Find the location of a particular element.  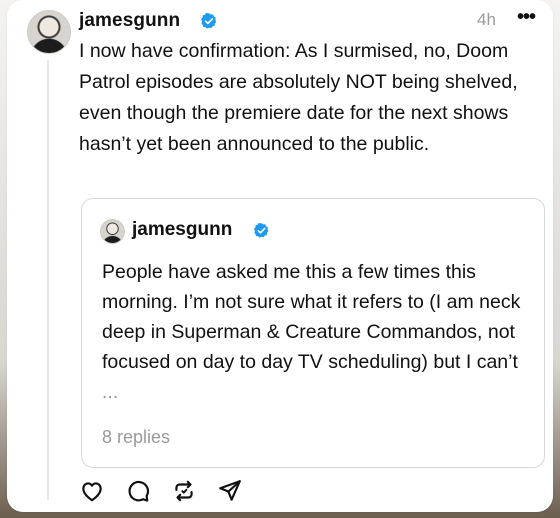

author-avatar is located at coordinates (49, 32).